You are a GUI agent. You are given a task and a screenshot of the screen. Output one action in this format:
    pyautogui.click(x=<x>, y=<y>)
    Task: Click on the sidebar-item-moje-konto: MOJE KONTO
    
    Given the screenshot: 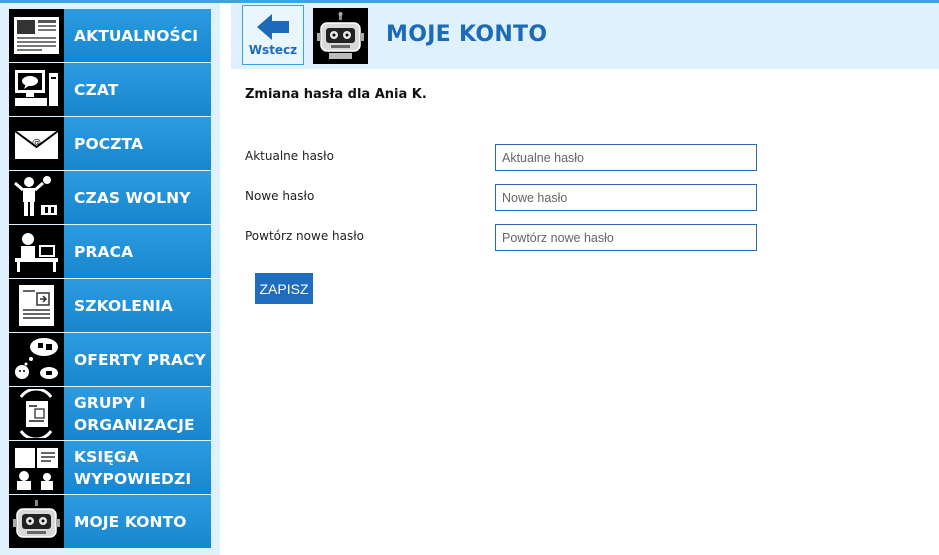 What is the action you would take?
    pyautogui.click(x=110, y=521)
    